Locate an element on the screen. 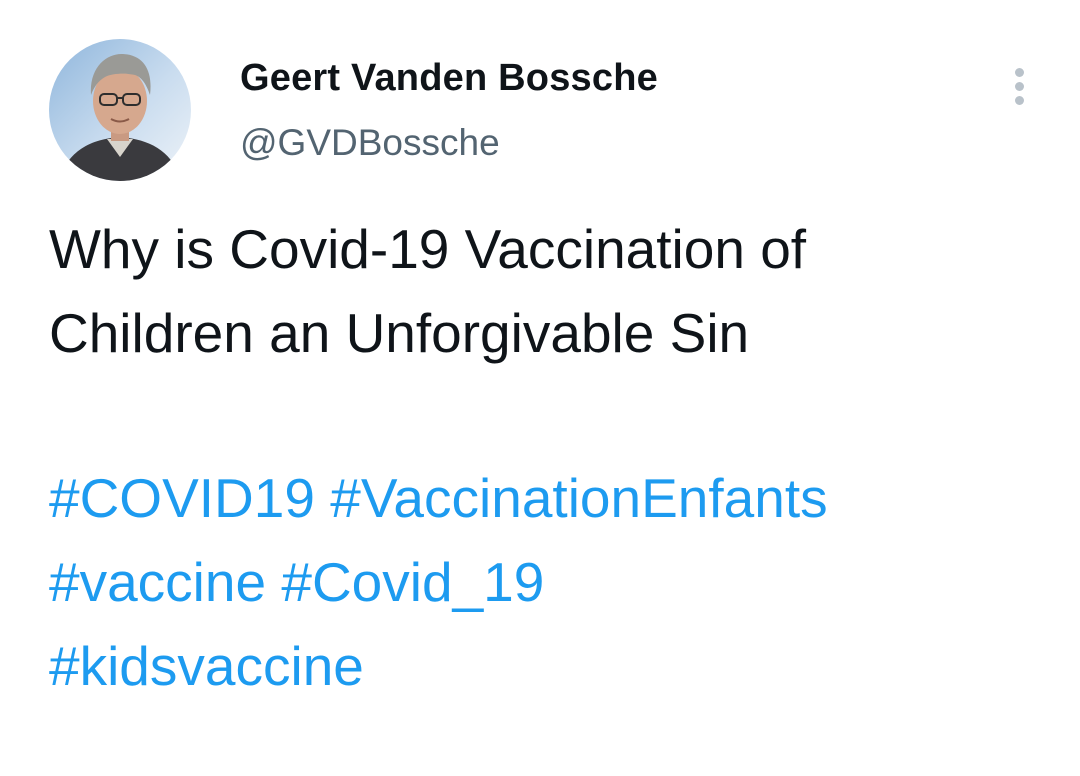  avatar-image is located at coordinates (120, 110).